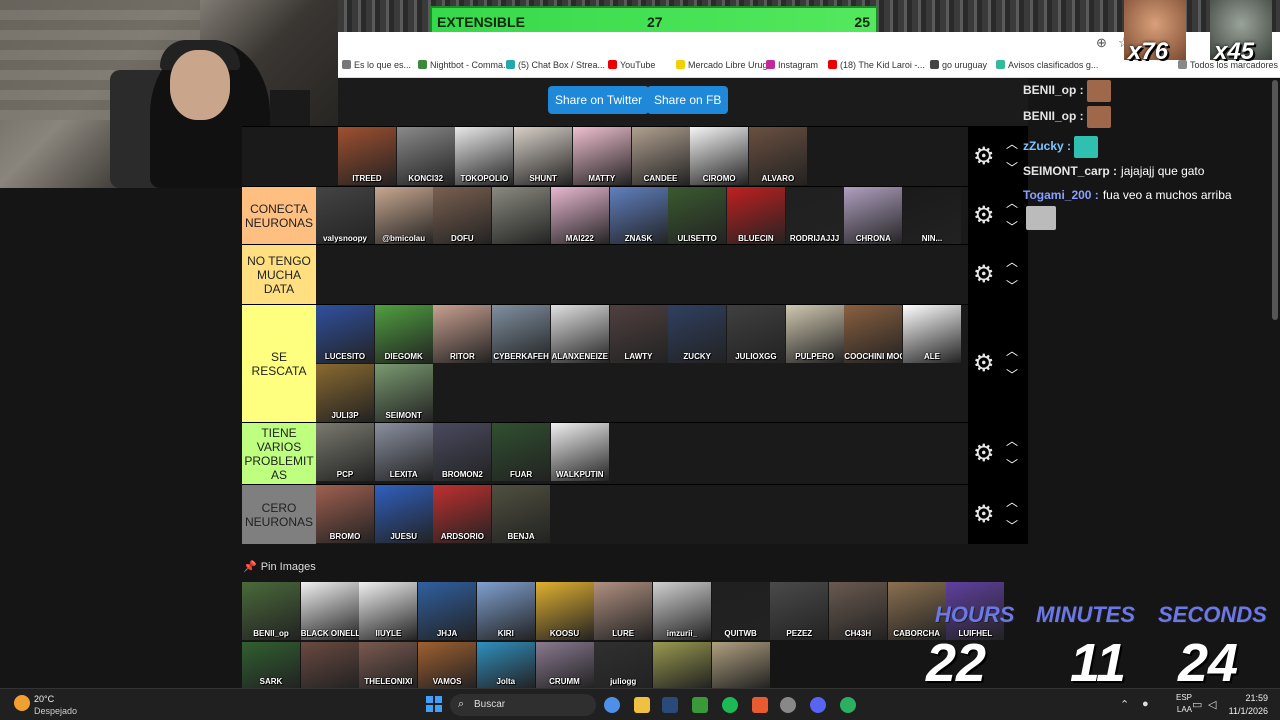 The width and height of the screenshot is (1280, 720). I want to click on bookmark-item: YouTube, so click(631, 65).